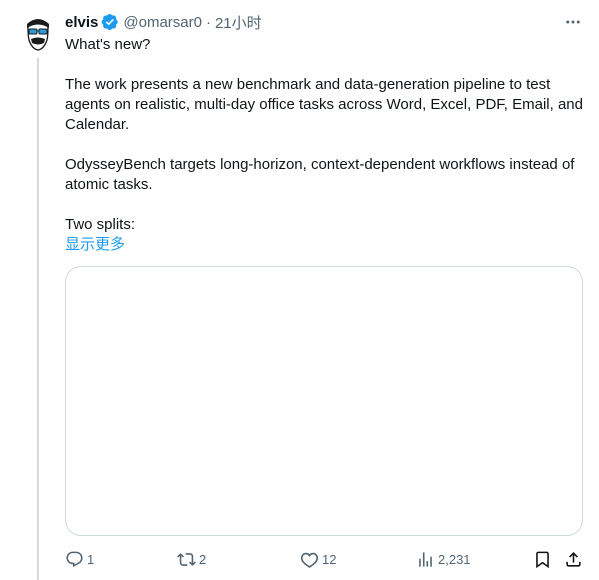 The height and width of the screenshot is (580, 599). I want to click on timestamp: 21小时, so click(238, 22).